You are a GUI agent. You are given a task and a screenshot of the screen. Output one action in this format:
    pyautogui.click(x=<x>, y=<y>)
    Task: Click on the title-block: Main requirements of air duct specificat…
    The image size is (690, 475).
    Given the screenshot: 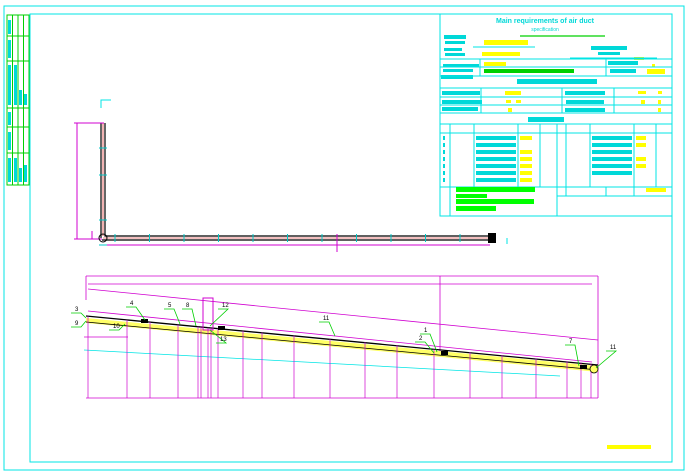 What is the action you would take?
    pyautogui.click(x=556, y=115)
    